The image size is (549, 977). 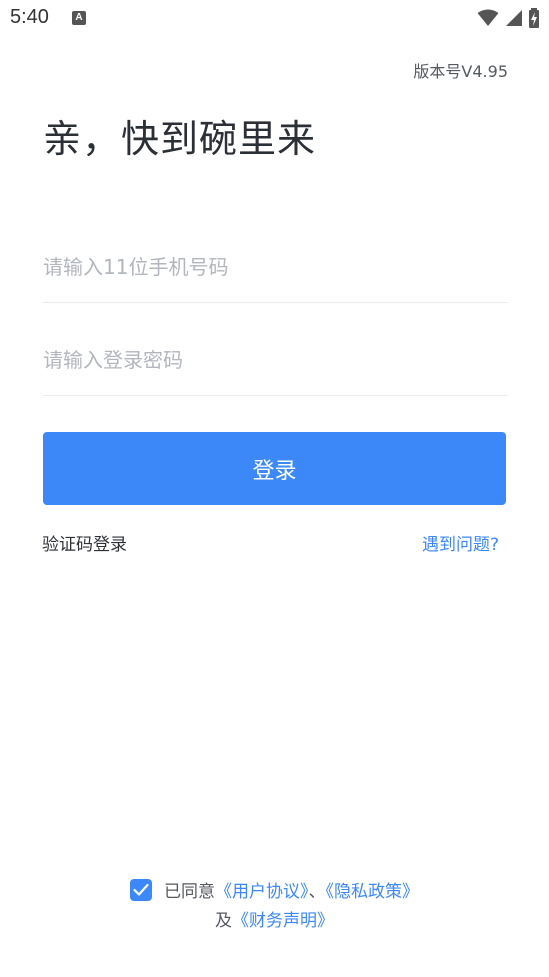 I want to click on password-field, so click(x=275, y=360).